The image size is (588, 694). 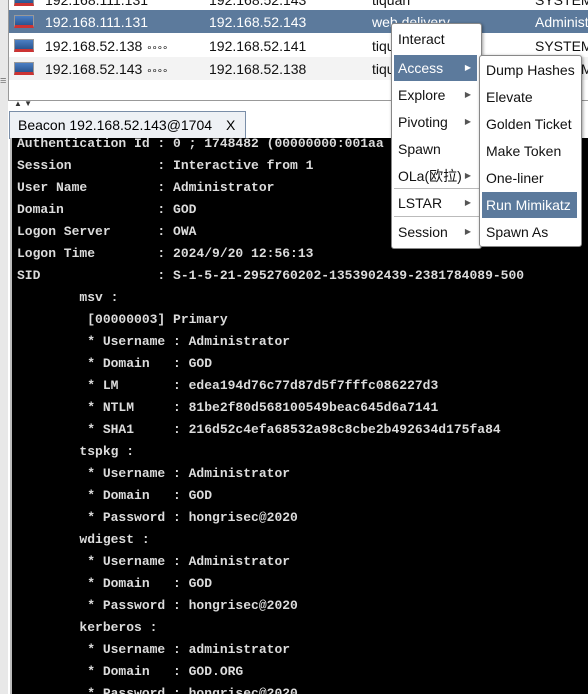 I want to click on submenu-item-label: Run Mimikatz, so click(x=528, y=205).